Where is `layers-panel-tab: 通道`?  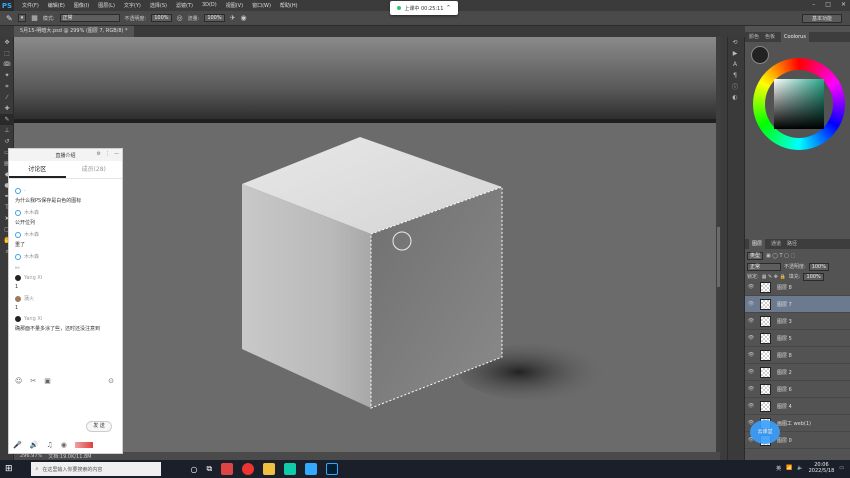 layers-panel-tab: 通道 is located at coordinates (776, 244).